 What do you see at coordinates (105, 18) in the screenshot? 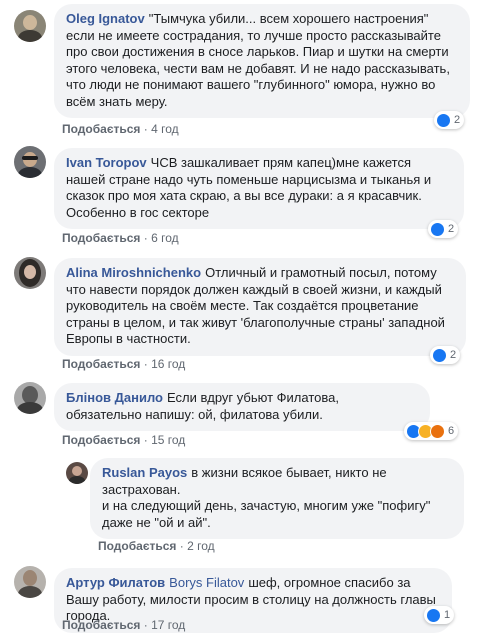
I see `comment-author: Oleg Ignatov` at bounding box center [105, 18].